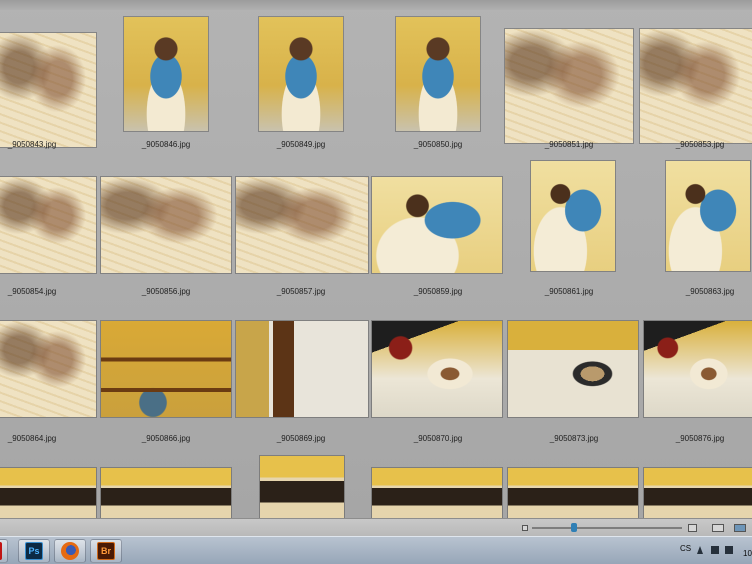  What do you see at coordinates (718, 528) in the screenshot?
I see `grid-view-icon` at bounding box center [718, 528].